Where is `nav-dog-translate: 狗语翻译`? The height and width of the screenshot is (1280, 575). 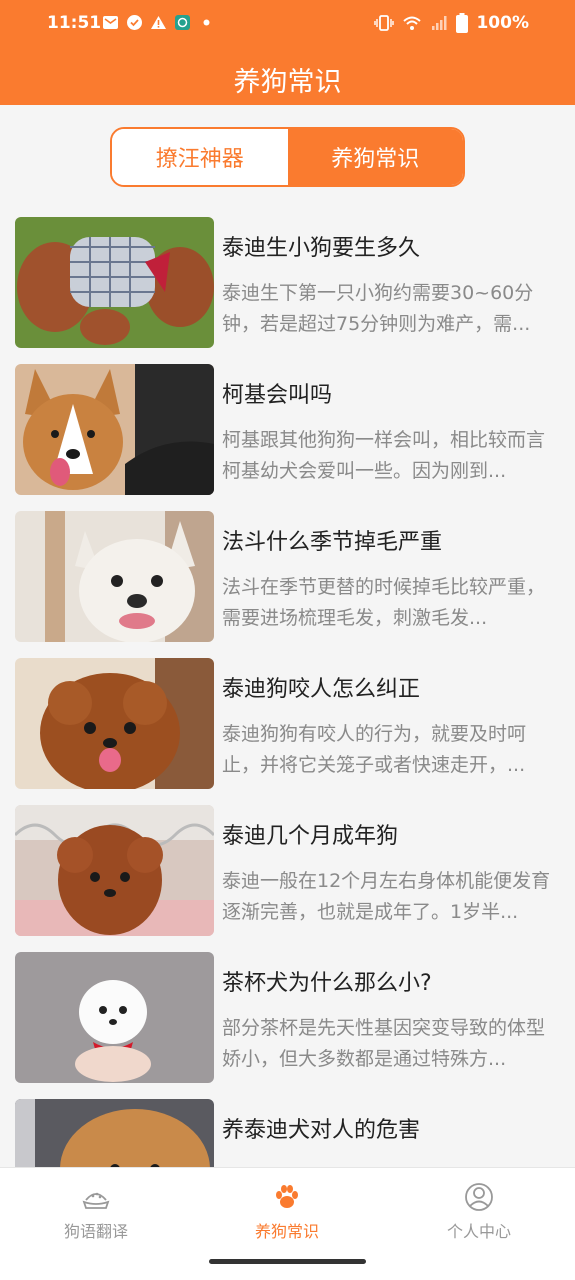 nav-dog-translate: 狗语翻译 is located at coordinates (96, 1212).